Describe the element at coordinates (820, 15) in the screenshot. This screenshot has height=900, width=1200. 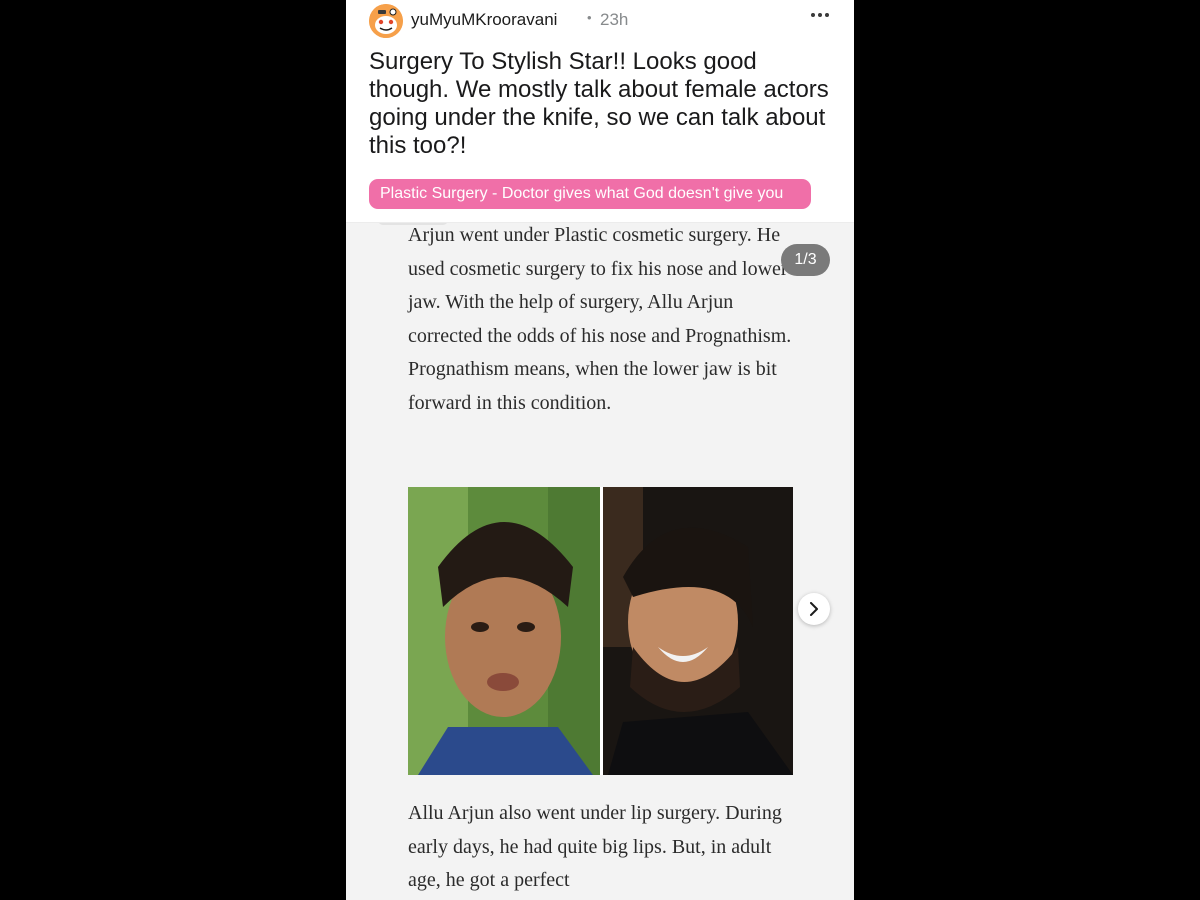
I see `more-options-icon` at that location.